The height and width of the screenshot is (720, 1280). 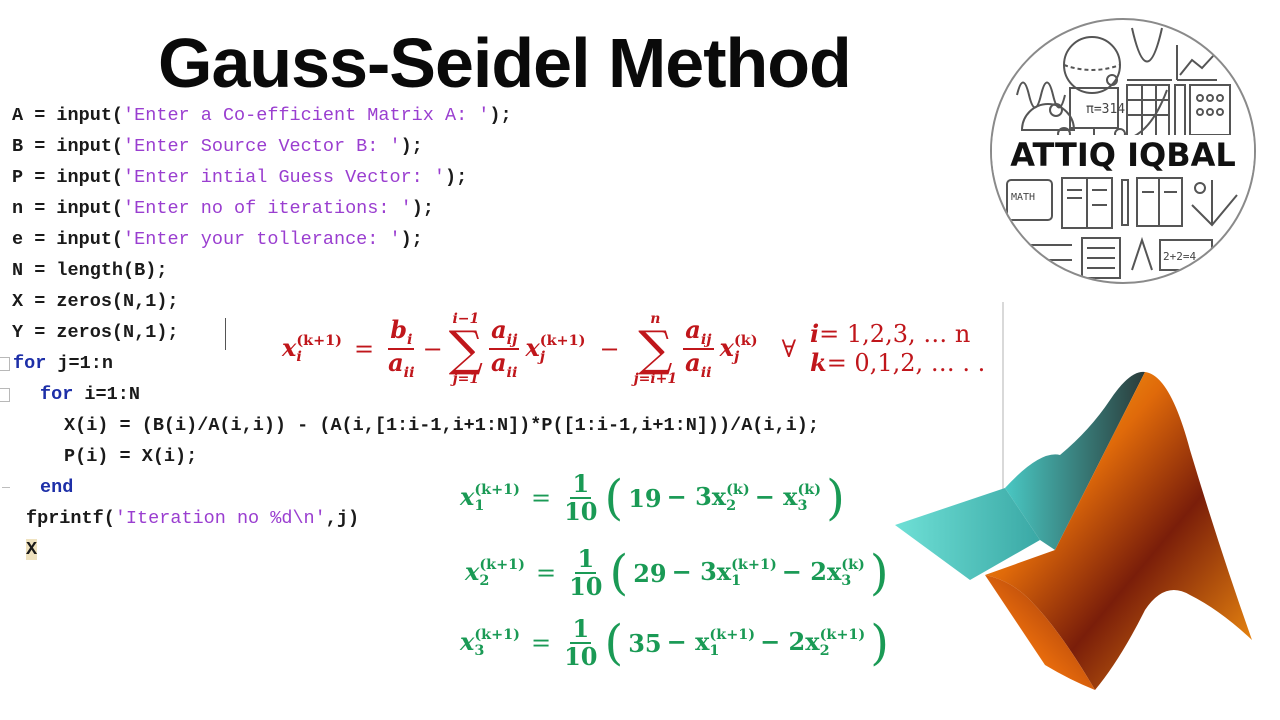 What do you see at coordinates (1105, 109) in the screenshot?
I see `svg-text: π=314` at bounding box center [1105, 109].